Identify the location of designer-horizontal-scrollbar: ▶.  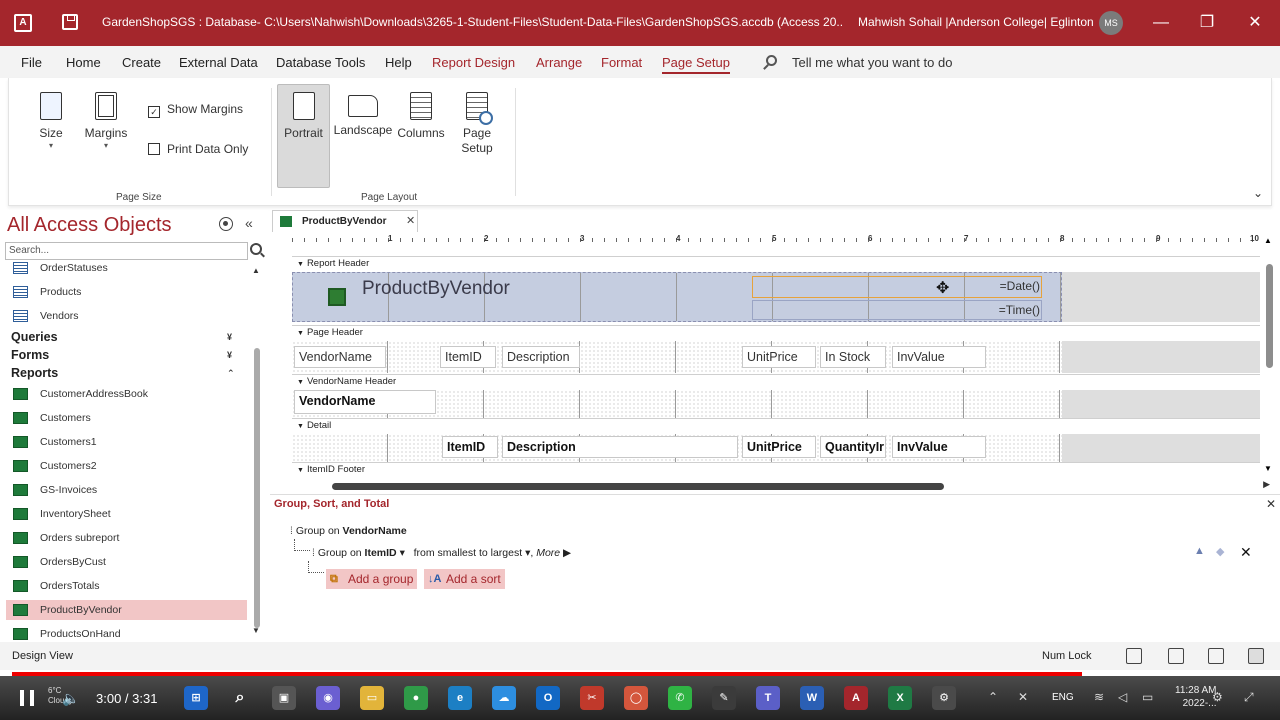
(781, 485).